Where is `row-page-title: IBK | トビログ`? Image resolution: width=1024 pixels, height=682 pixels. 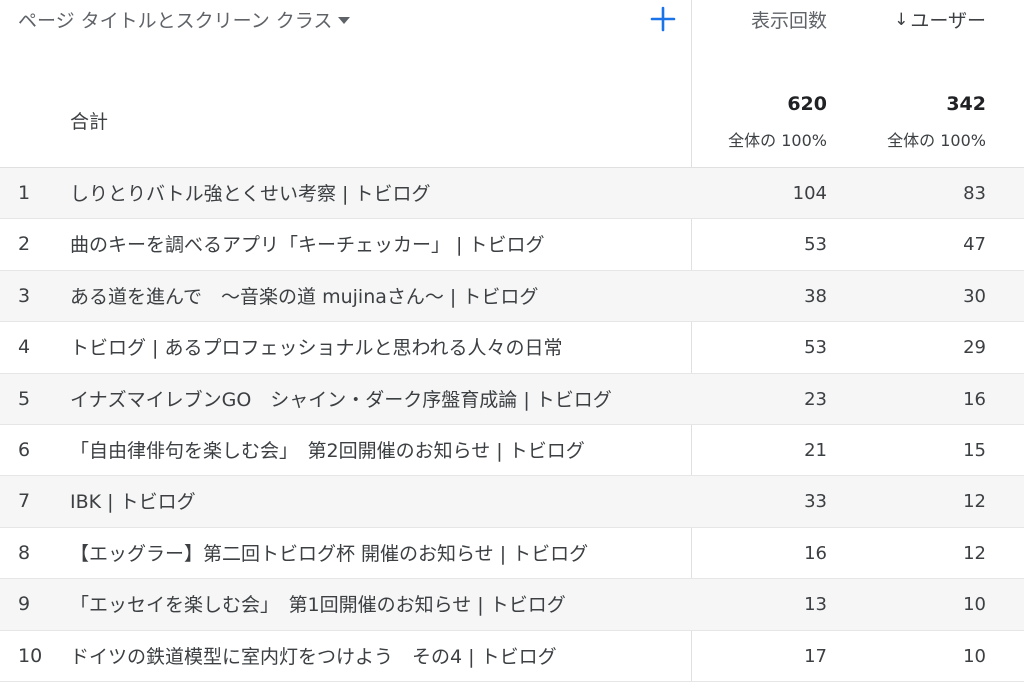
row-page-title: IBK | トビログ is located at coordinates (133, 500).